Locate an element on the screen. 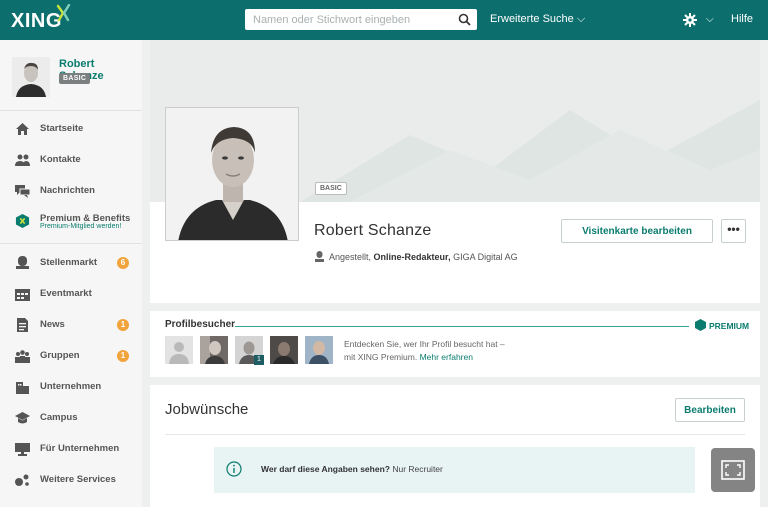 The height and width of the screenshot is (507, 768). contacts-icon is located at coordinates (22, 160).